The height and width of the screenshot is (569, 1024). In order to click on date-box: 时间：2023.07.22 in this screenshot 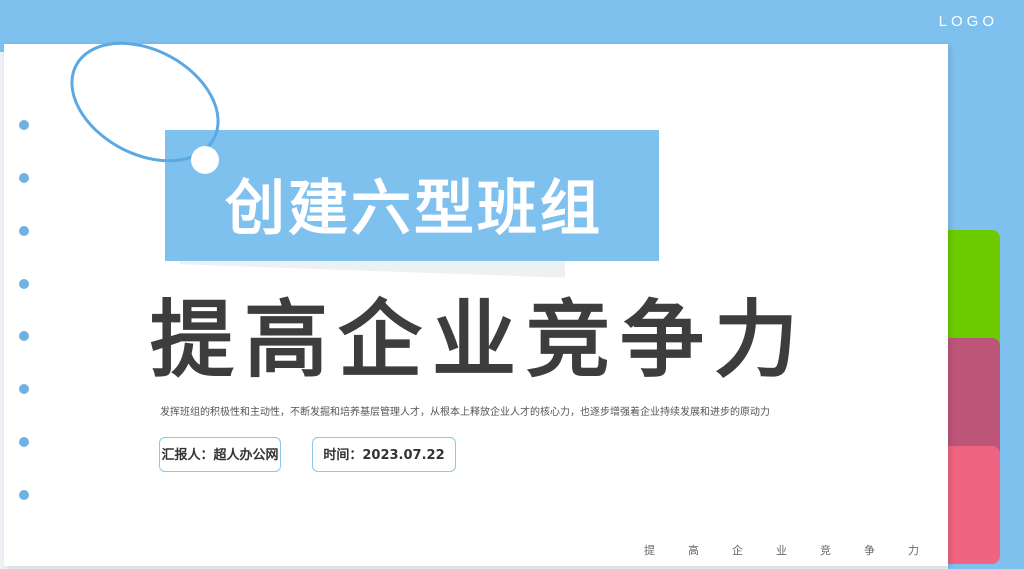, I will do `click(384, 454)`.